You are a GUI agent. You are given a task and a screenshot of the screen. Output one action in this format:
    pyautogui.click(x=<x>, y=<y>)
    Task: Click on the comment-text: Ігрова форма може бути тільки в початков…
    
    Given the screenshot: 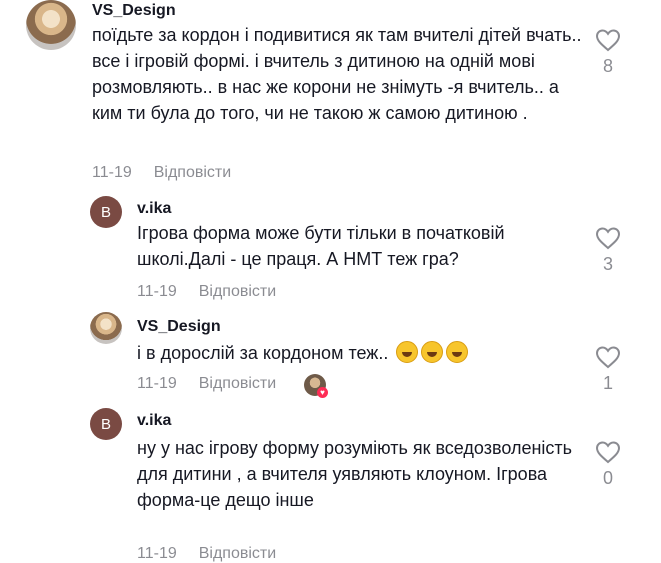 What is the action you would take?
    pyautogui.click(x=321, y=246)
    